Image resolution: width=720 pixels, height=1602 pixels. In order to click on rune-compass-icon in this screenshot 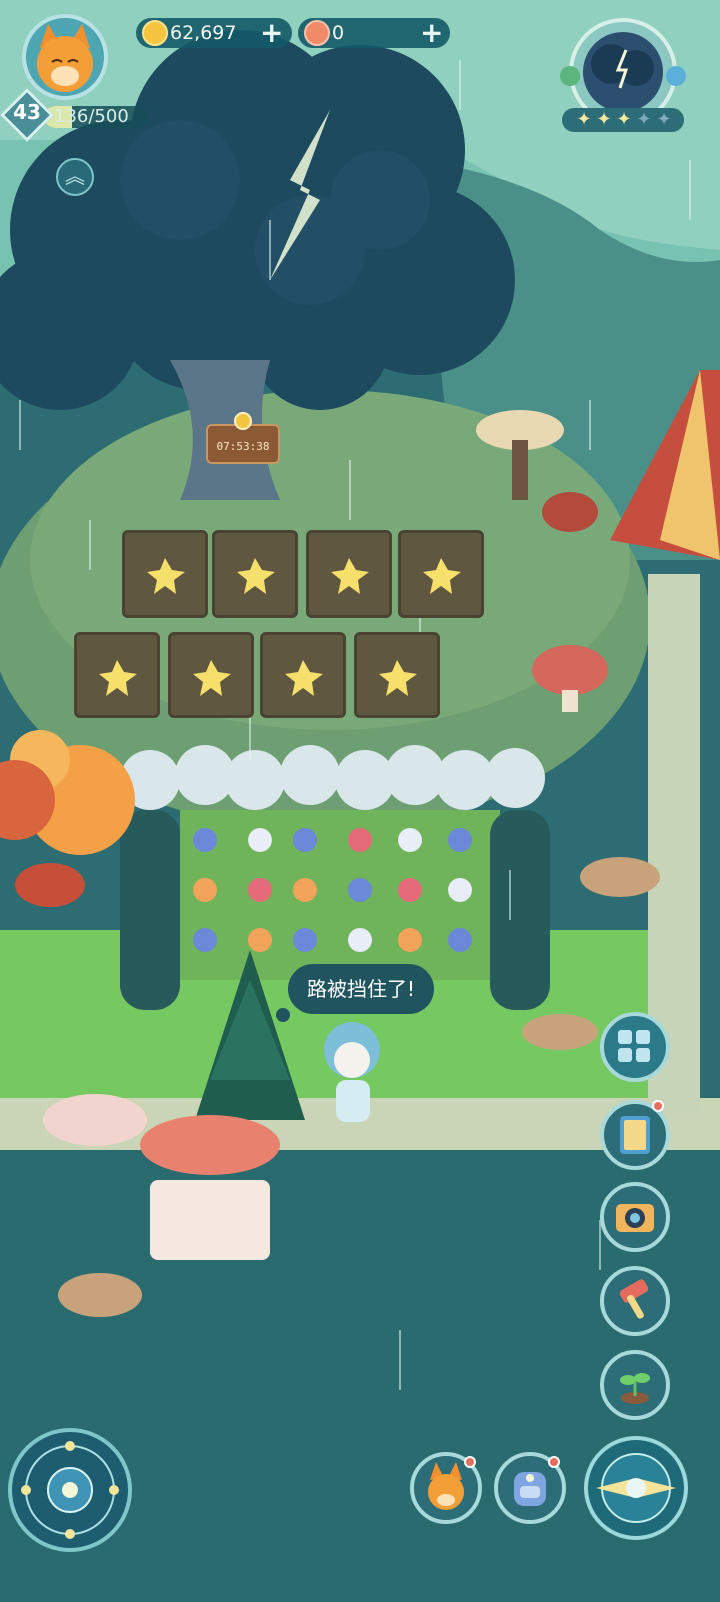, I will do `click(70, 1490)`.